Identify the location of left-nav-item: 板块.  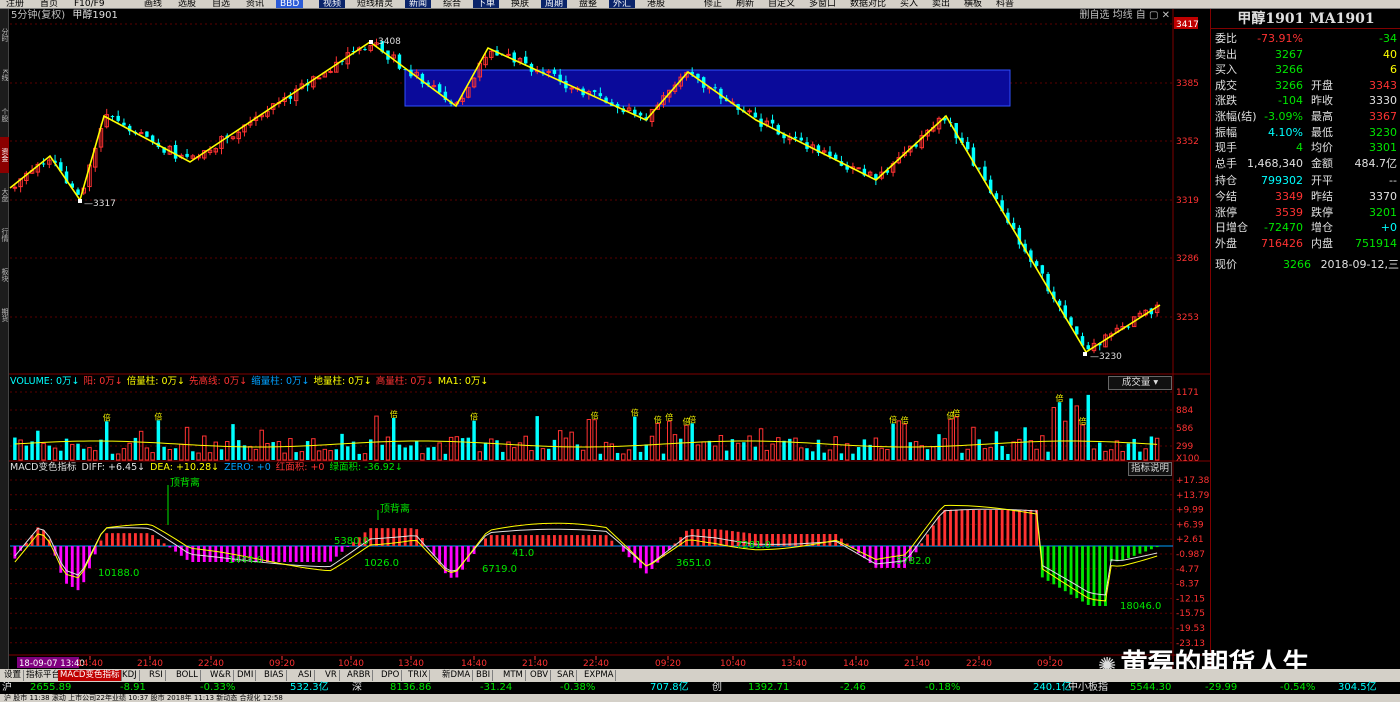
(4, 275).